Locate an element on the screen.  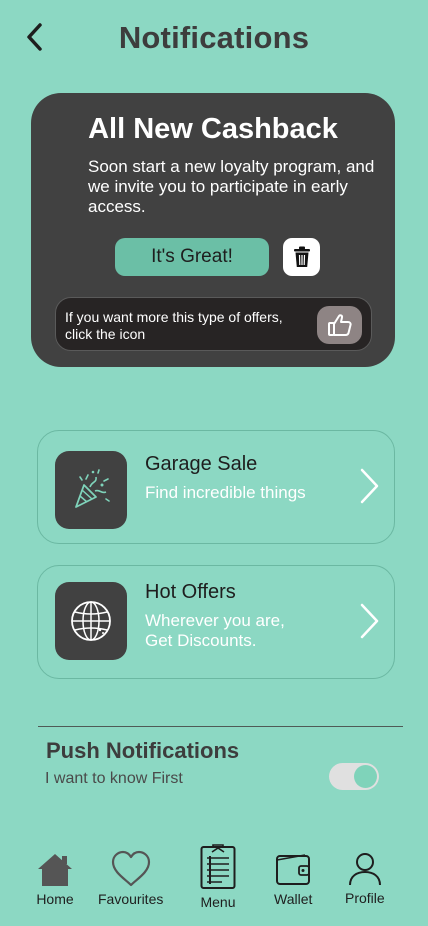
heart-icon is located at coordinates (130, 868).